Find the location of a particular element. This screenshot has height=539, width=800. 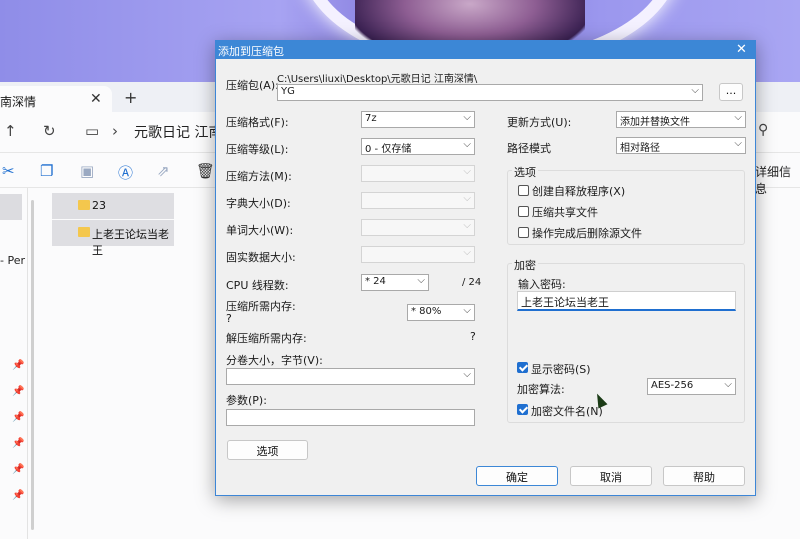

dictionary-label: 字典大小(D): is located at coordinates (258, 203).